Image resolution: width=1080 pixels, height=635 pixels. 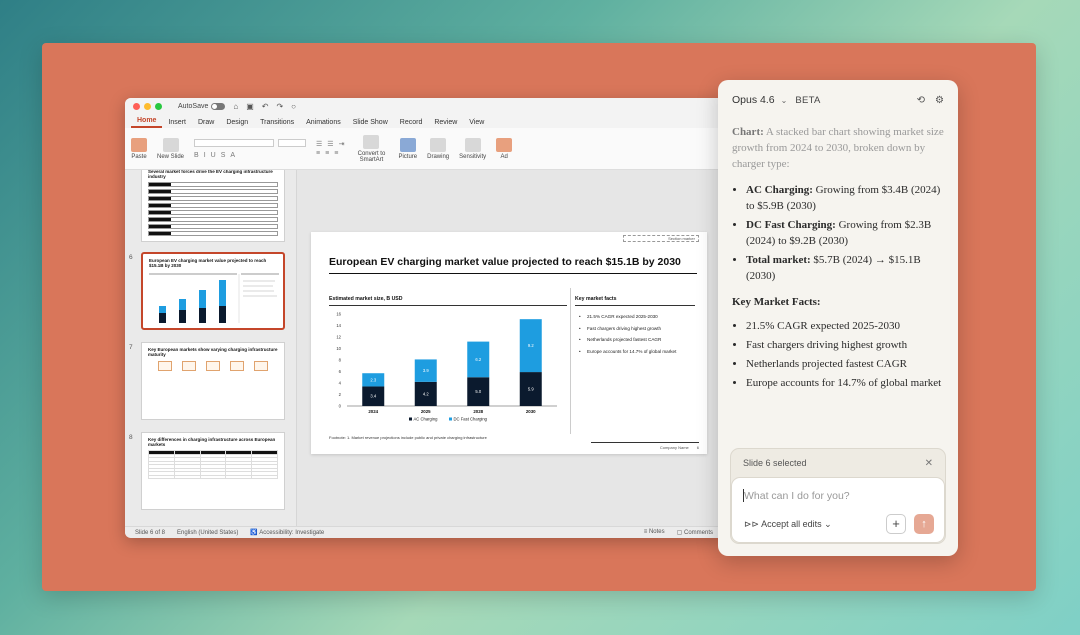 I want to click on chart-heading: Estimated market size, B USD, so click(x=366, y=299).